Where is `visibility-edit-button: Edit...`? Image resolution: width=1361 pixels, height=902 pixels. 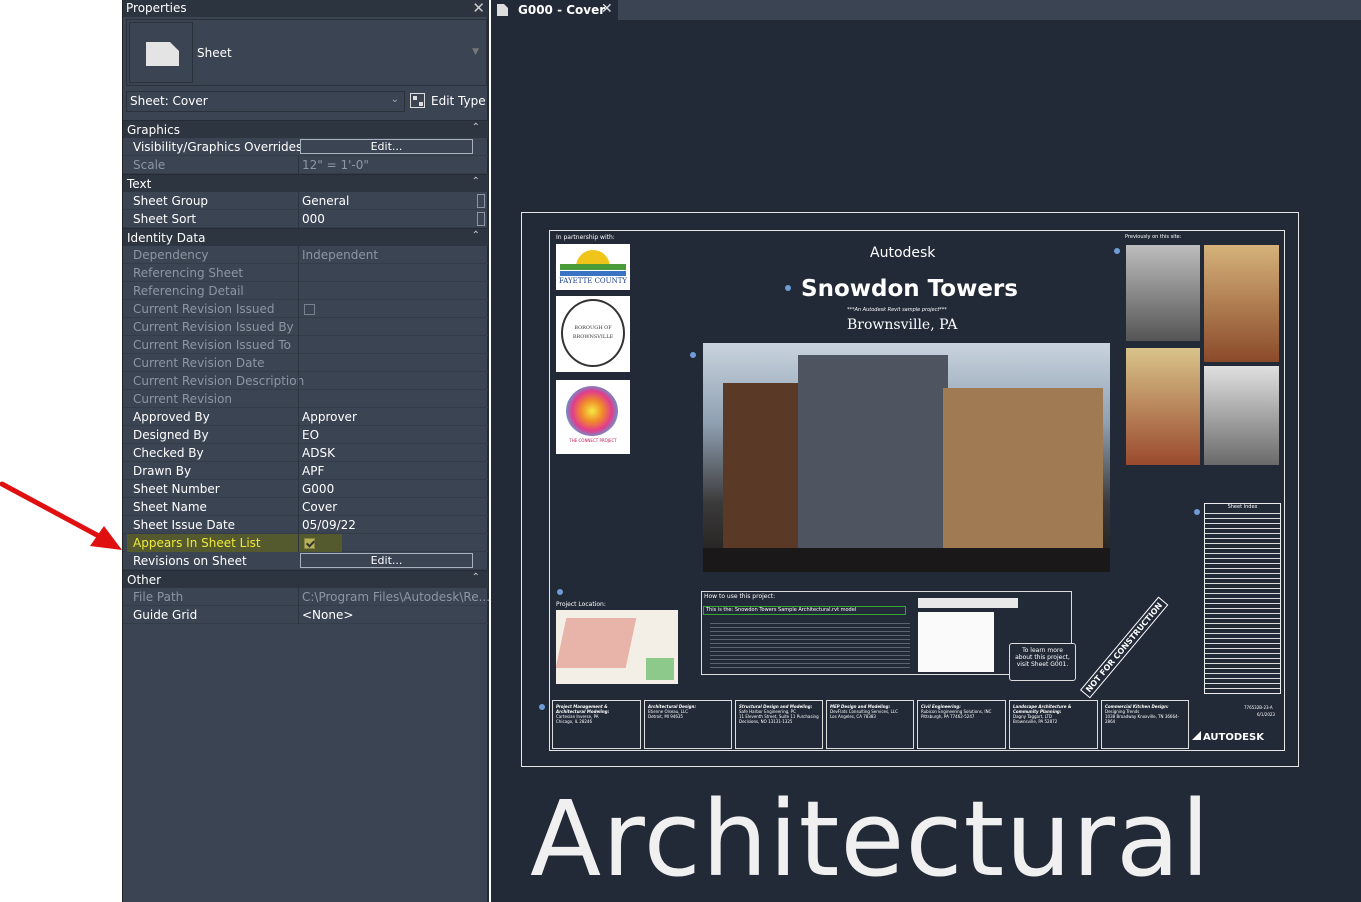
visibility-edit-button: Edit... is located at coordinates (386, 146).